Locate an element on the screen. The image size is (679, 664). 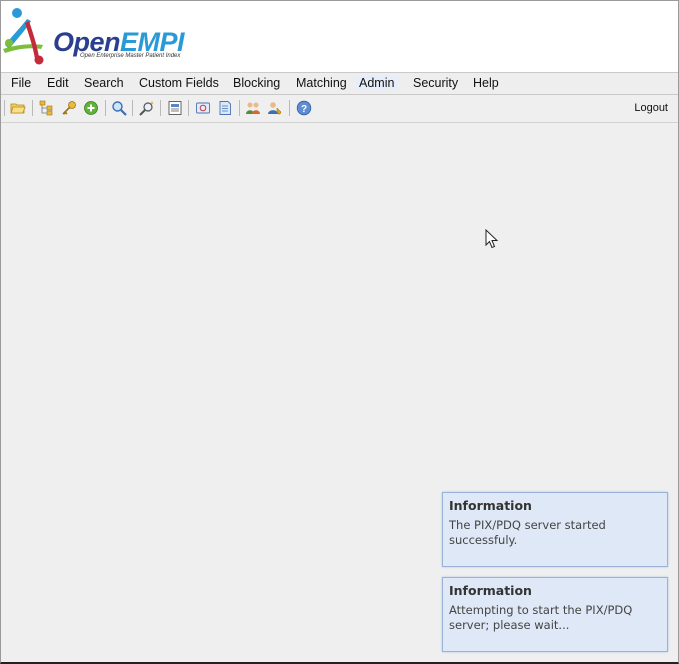
stamp-icon is located at coordinates (203, 108).